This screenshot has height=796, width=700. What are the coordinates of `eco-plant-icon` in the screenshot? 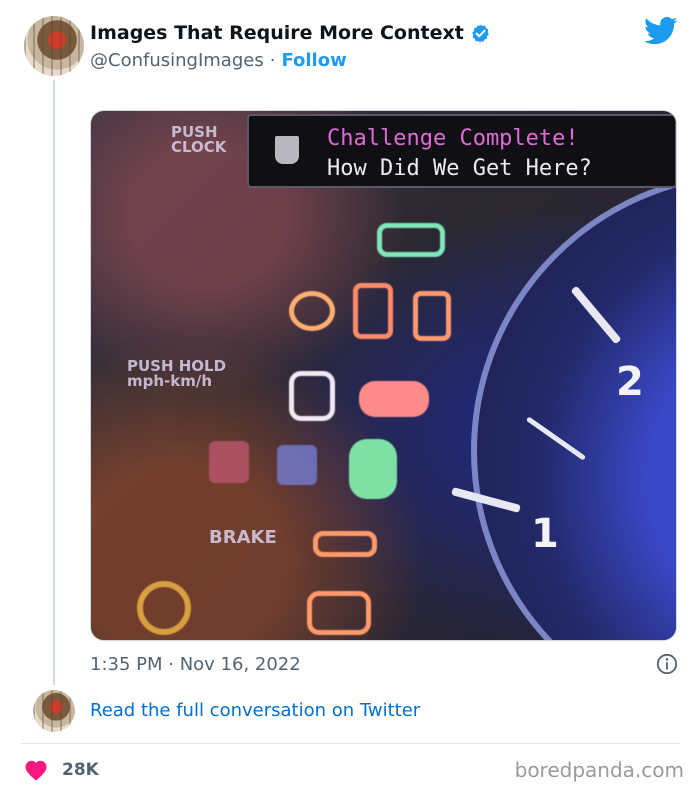 It's located at (373, 469).